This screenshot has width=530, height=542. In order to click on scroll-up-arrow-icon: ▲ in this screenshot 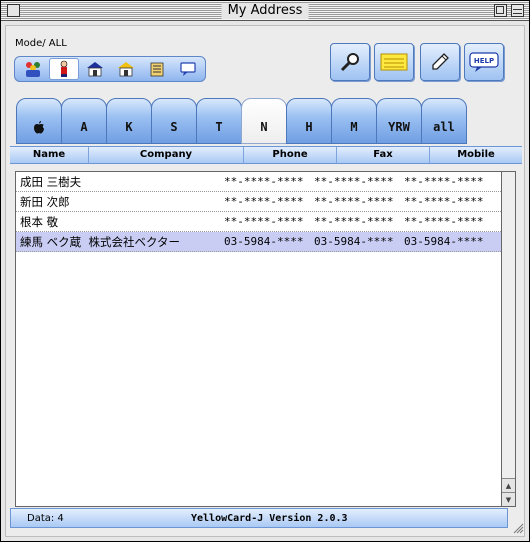, I will do `click(508, 485)`.